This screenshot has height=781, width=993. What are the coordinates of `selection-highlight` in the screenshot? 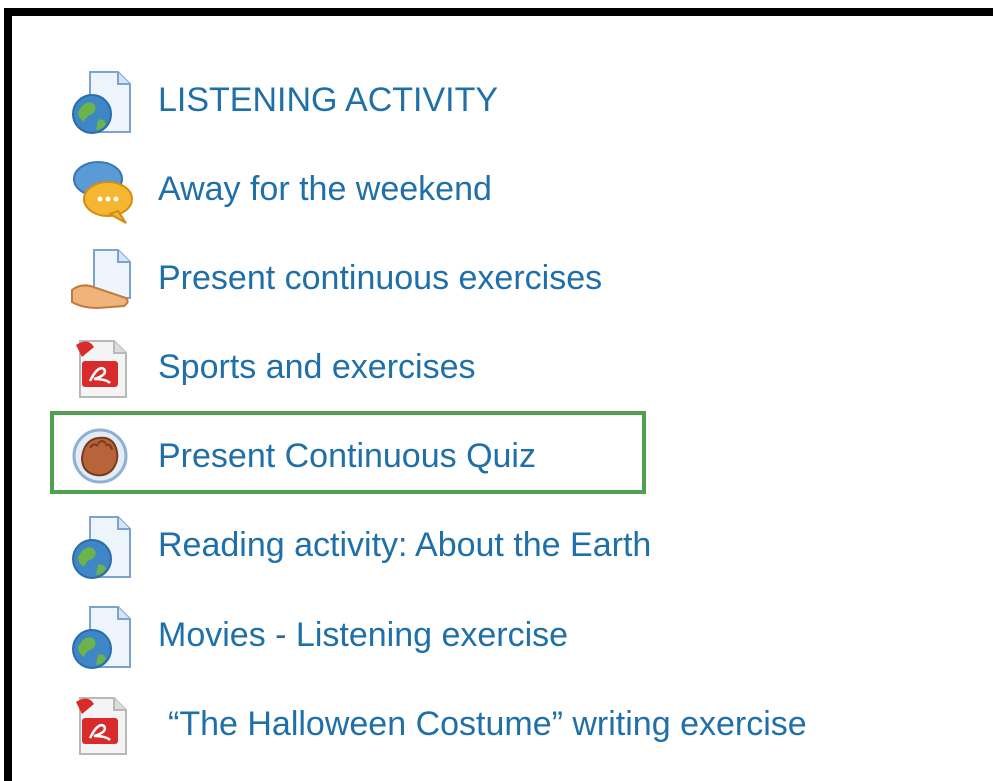 It's located at (348, 452).